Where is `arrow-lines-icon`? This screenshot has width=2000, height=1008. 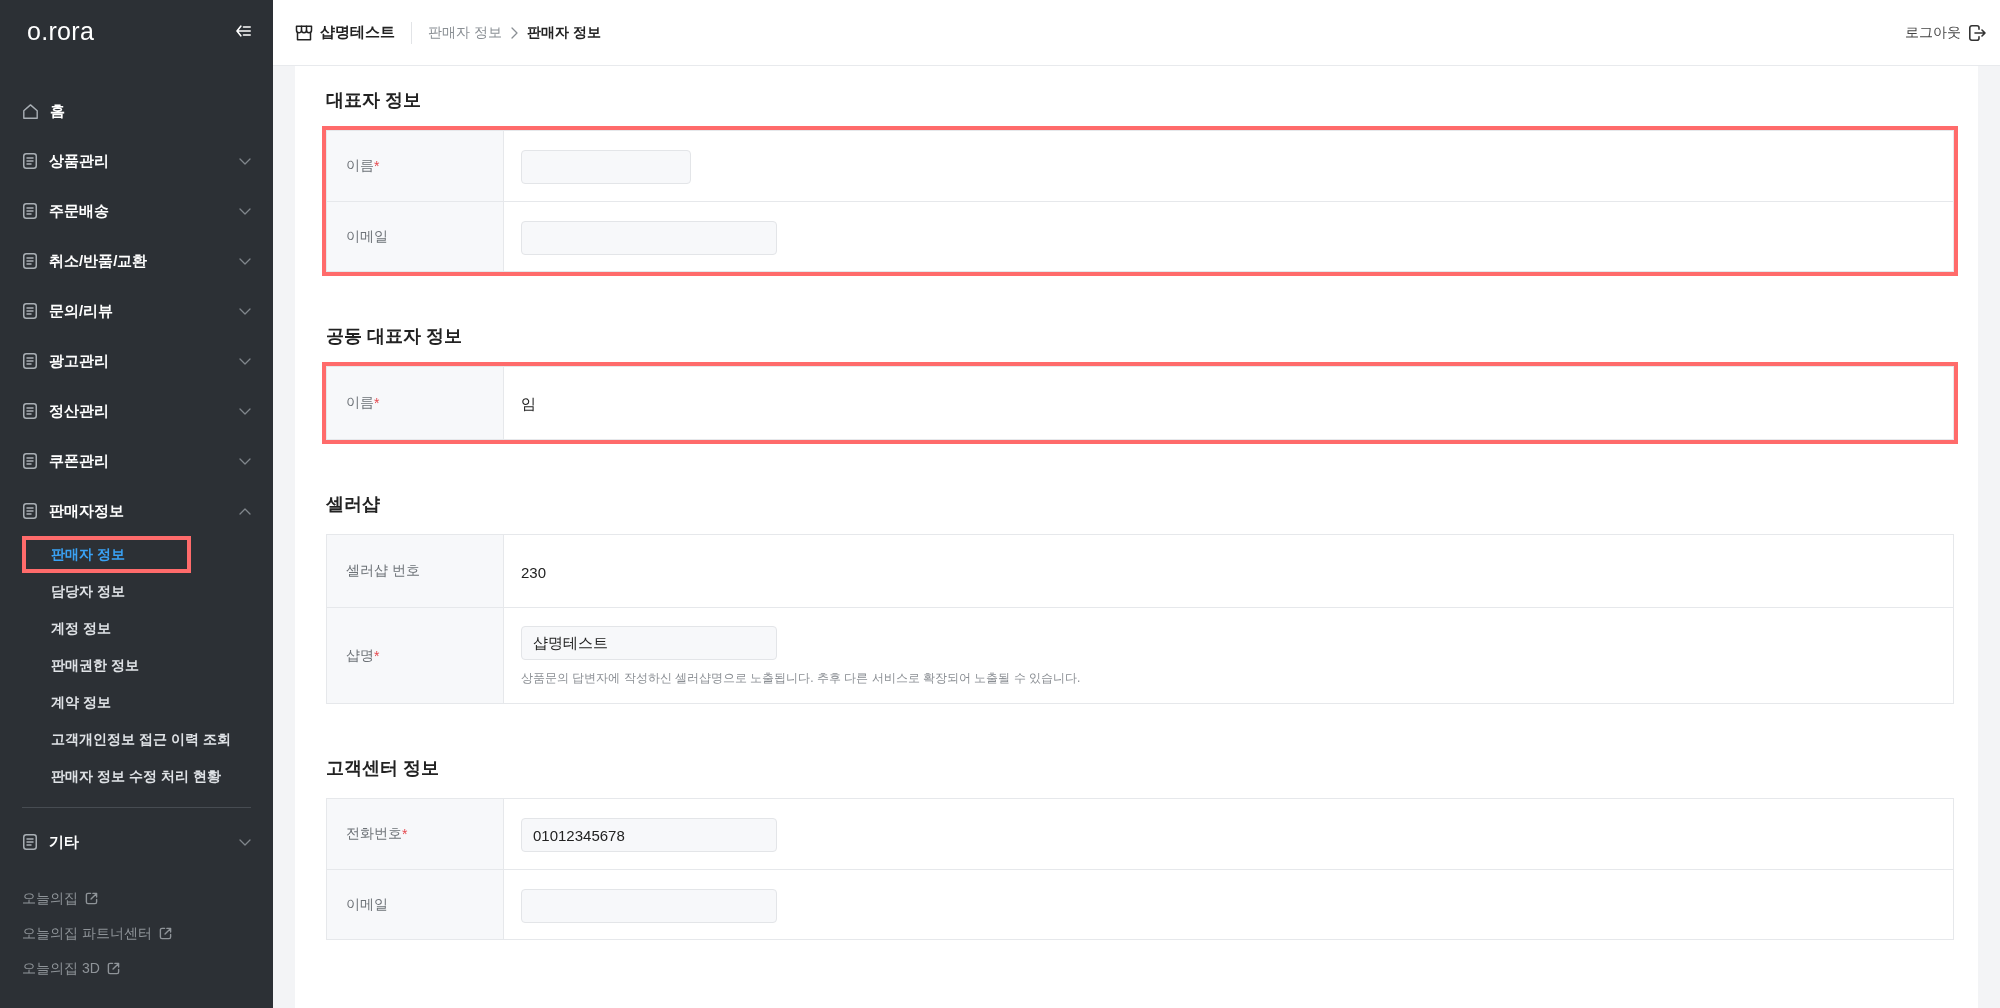 arrow-lines-icon is located at coordinates (243, 31).